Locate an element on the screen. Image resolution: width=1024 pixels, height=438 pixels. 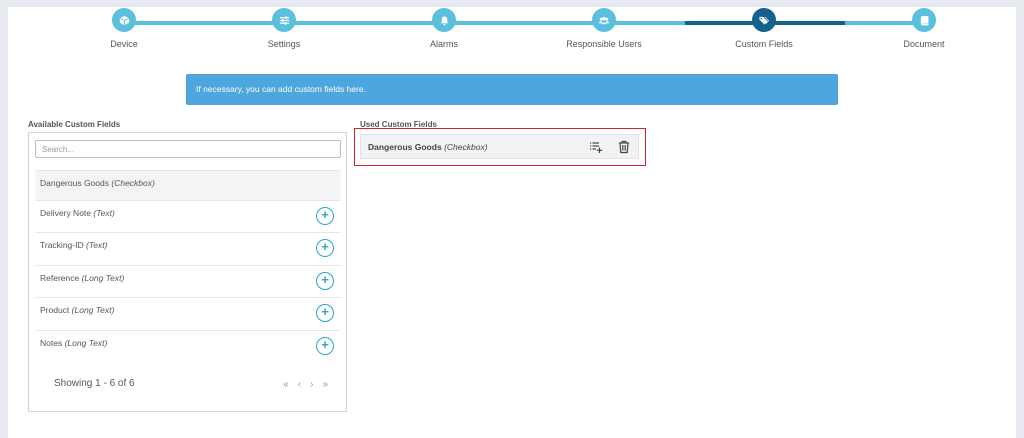
used-field-item: Dangerous Goods (Checkbox) is located at coordinates (499, 146).